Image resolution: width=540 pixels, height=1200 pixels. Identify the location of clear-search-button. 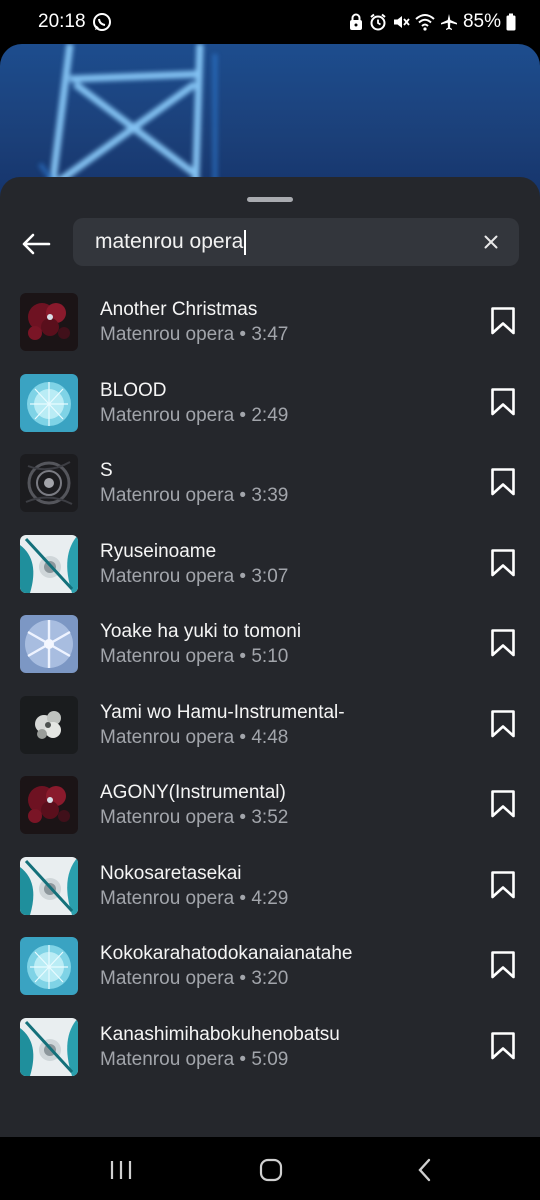
(491, 242).